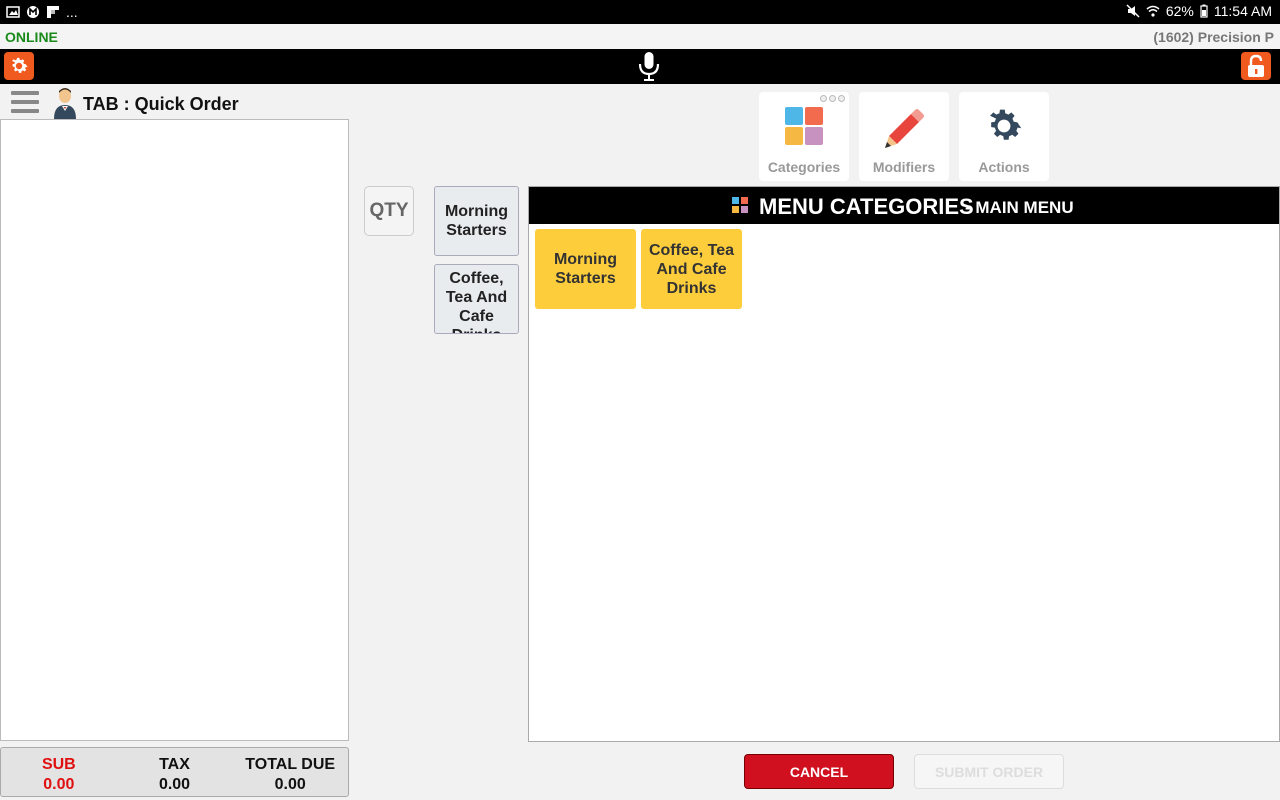 The image size is (1280, 800). Describe the element at coordinates (13, 12) in the screenshot. I see `image-notification-icon` at that location.